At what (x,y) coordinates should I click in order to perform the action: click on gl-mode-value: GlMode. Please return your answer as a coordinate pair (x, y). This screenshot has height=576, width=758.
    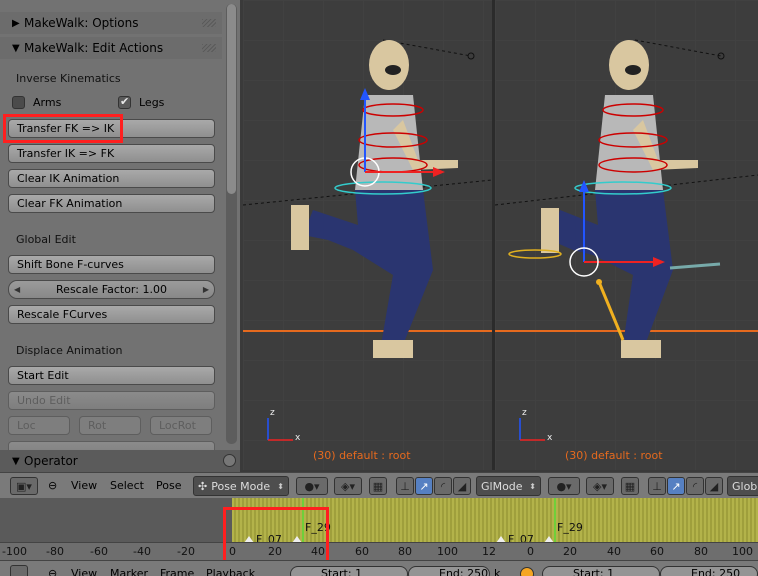
    Looking at the image, I should click on (502, 486).